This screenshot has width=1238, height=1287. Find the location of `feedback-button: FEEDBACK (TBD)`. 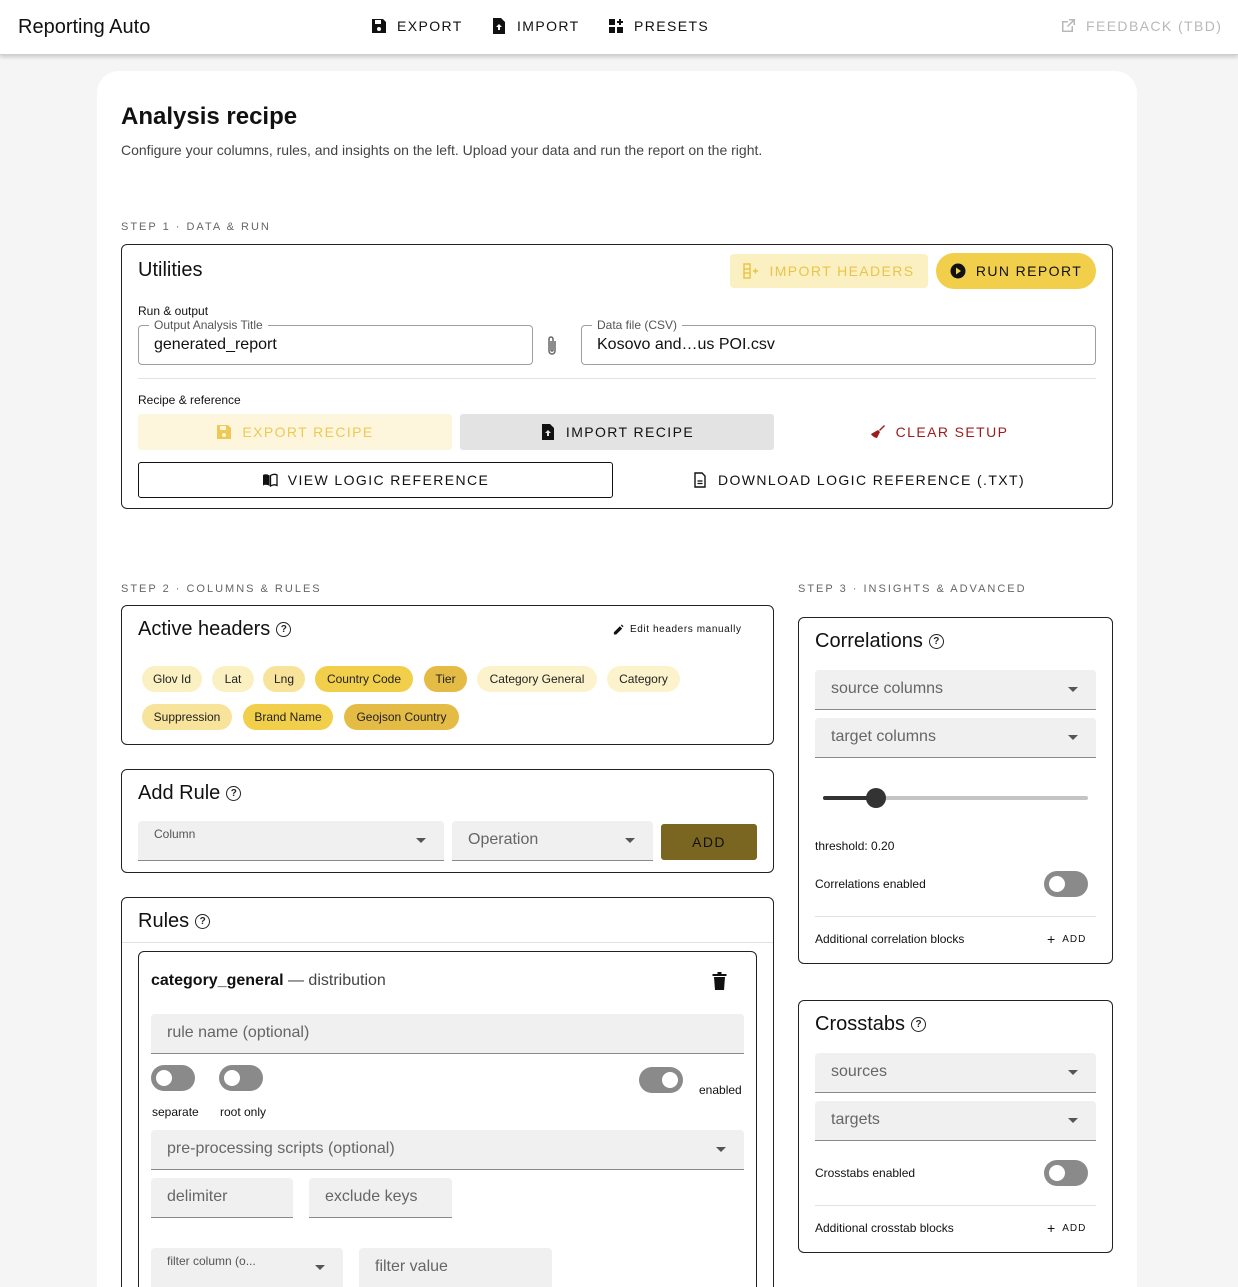

feedback-button: FEEDBACK (TBD) is located at coordinates (1141, 26).